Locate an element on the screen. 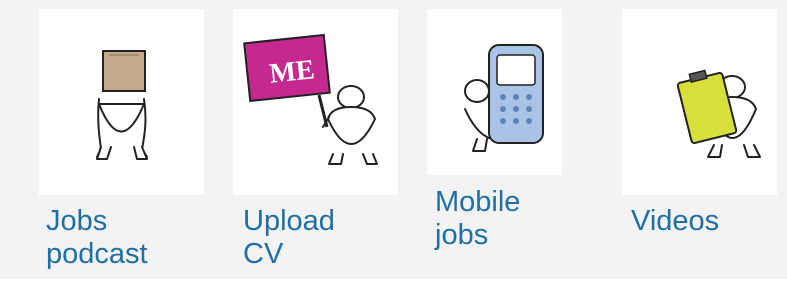  jobs-podcast-thumbnail is located at coordinates (121, 102).